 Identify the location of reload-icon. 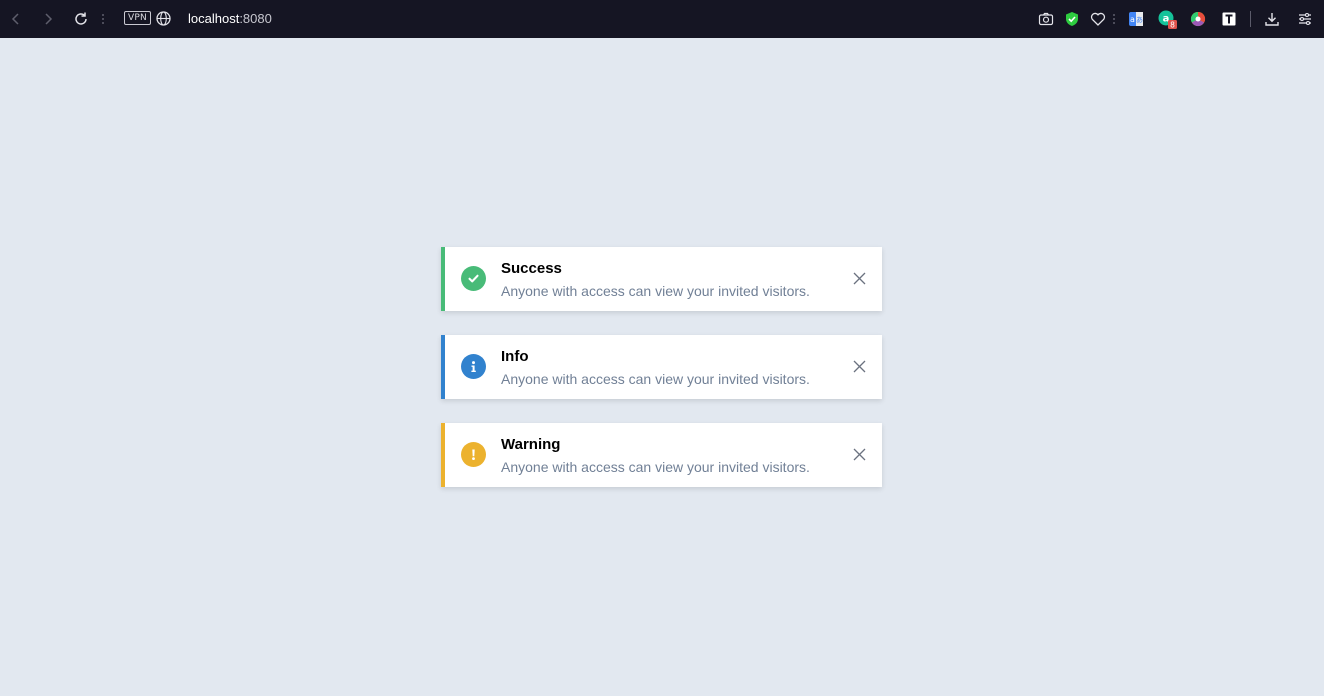
(81, 18).